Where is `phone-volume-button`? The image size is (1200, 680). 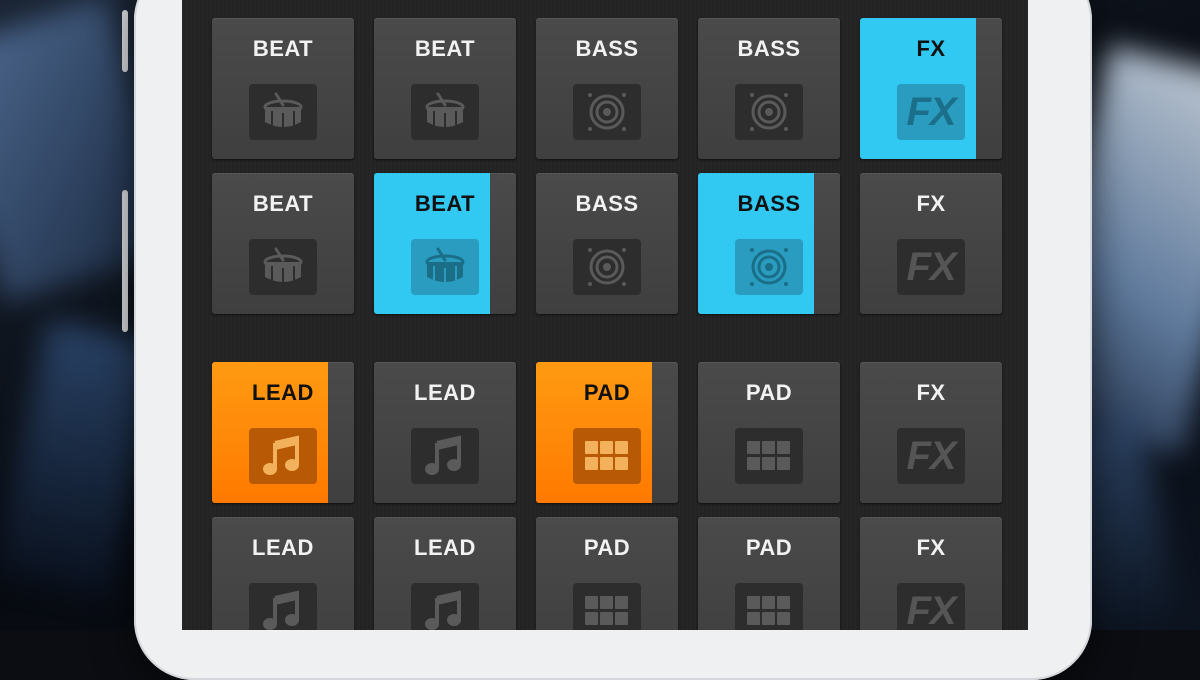 phone-volume-button is located at coordinates (125, 261).